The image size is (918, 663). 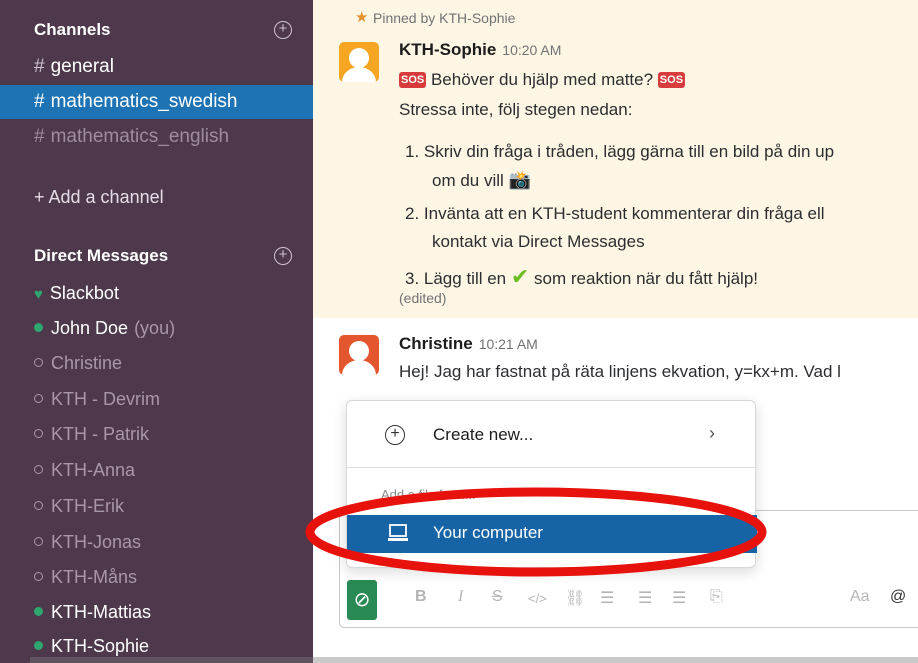 What do you see at coordinates (531, 50) in the screenshot?
I see `message-timestamp: 10:20 AM` at bounding box center [531, 50].